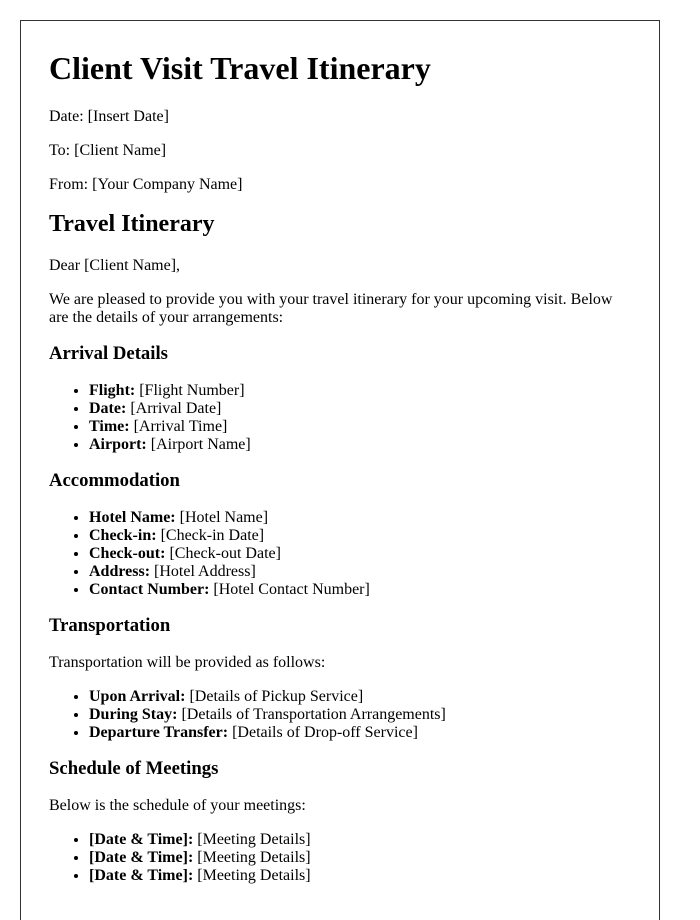 This screenshot has height=920, width=700. What do you see at coordinates (192, 390) in the screenshot?
I see `item-value: [Flight Number]` at bounding box center [192, 390].